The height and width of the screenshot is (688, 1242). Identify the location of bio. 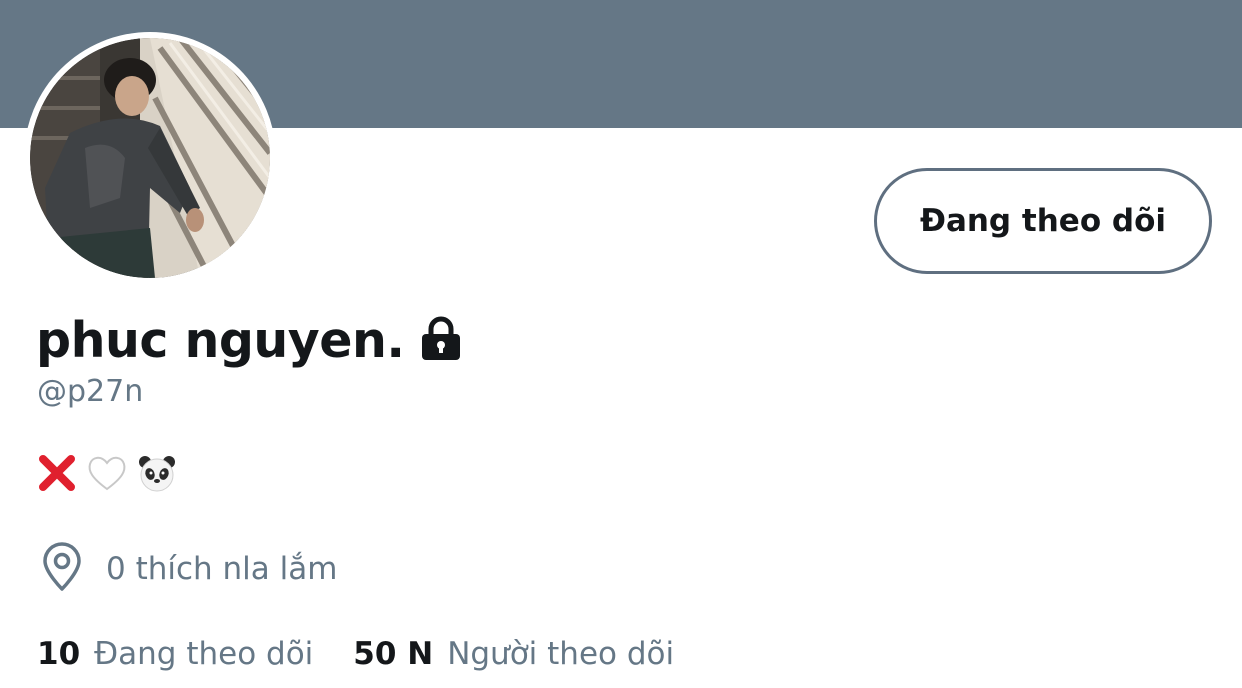
(107, 475).